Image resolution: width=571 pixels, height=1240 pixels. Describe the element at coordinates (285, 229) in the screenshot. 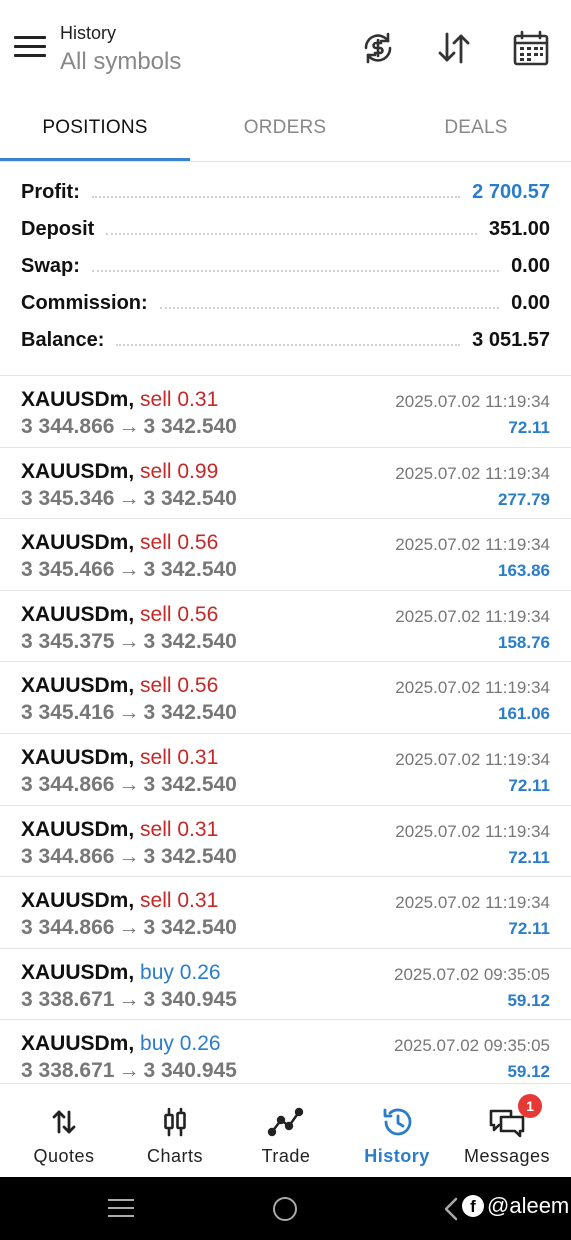

I see `summary-row-deposit: Deposit 351.00` at that location.